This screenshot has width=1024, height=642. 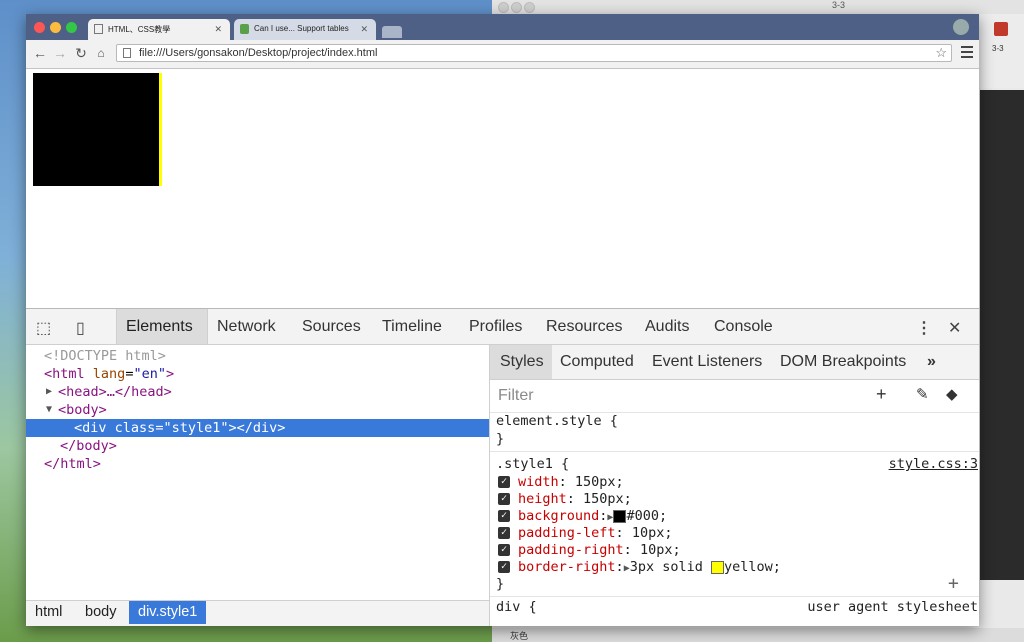 I want to click on property-height: ✓ height: 150px;, so click(x=565, y=499).